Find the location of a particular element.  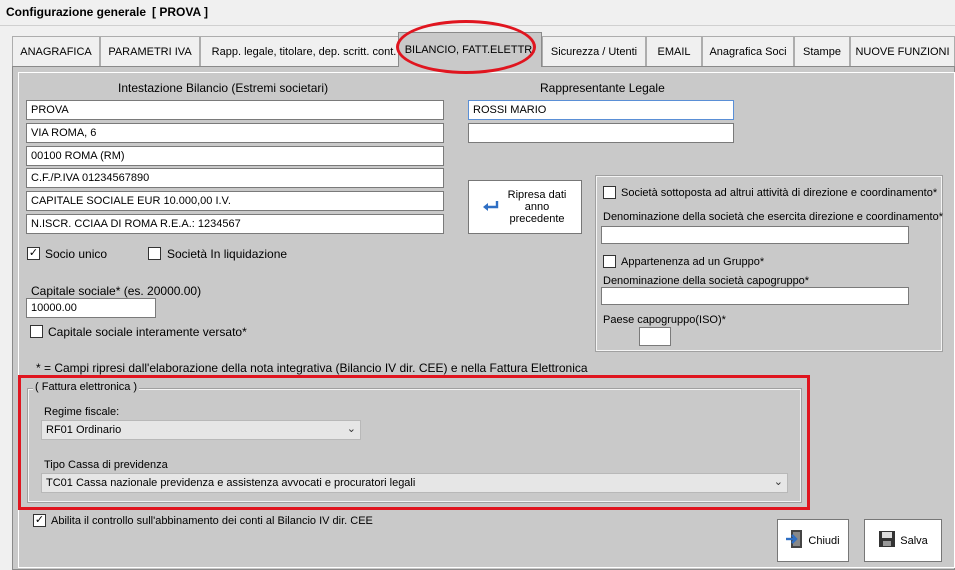

socio-unico-checkbox: ✓ is located at coordinates (33, 253).